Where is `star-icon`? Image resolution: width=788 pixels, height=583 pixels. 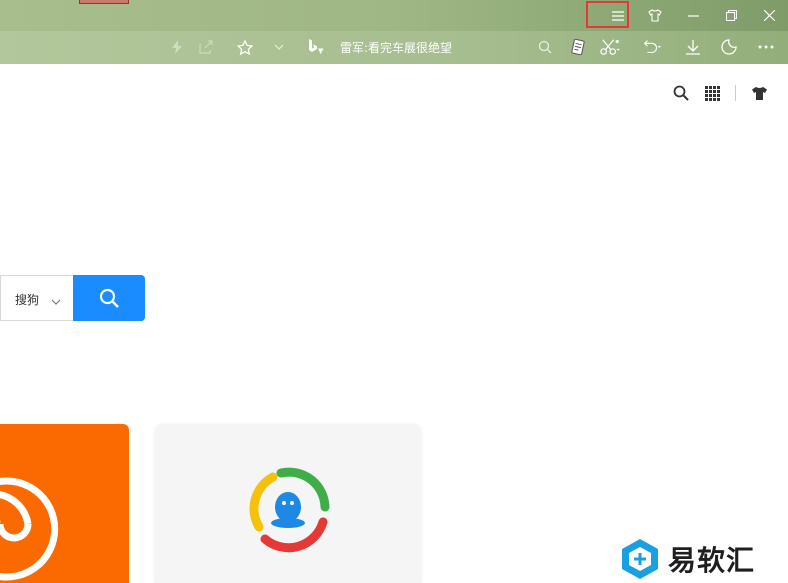 star-icon is located at coordinates (245, 47).